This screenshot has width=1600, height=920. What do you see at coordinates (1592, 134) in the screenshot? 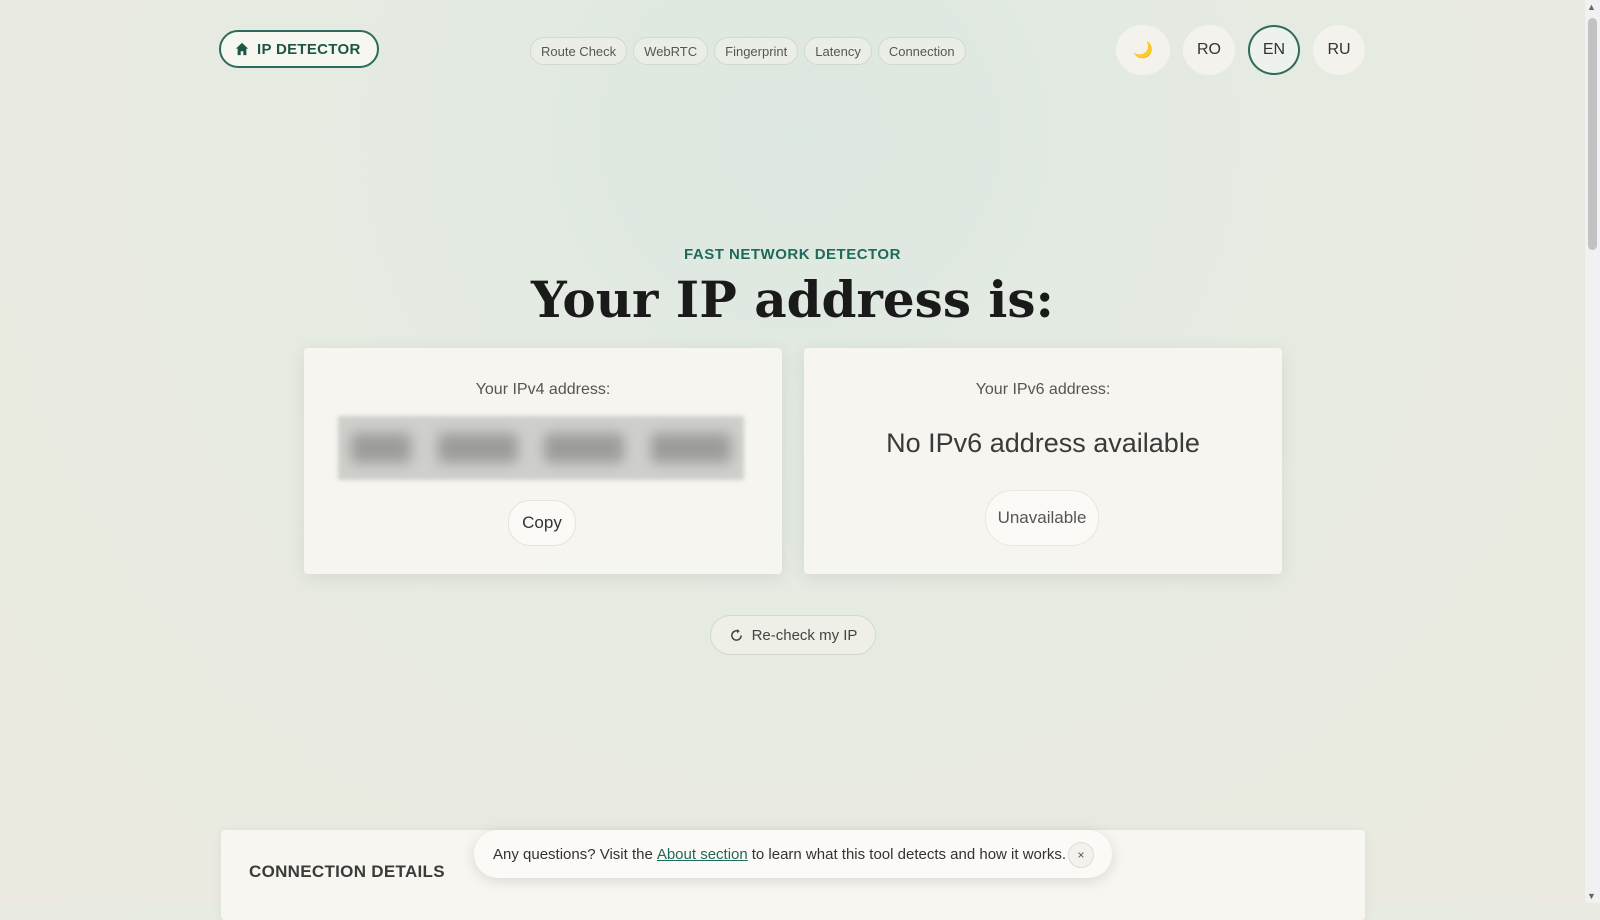
I see `scroll-thumb` at bounding box center [1592, 134].